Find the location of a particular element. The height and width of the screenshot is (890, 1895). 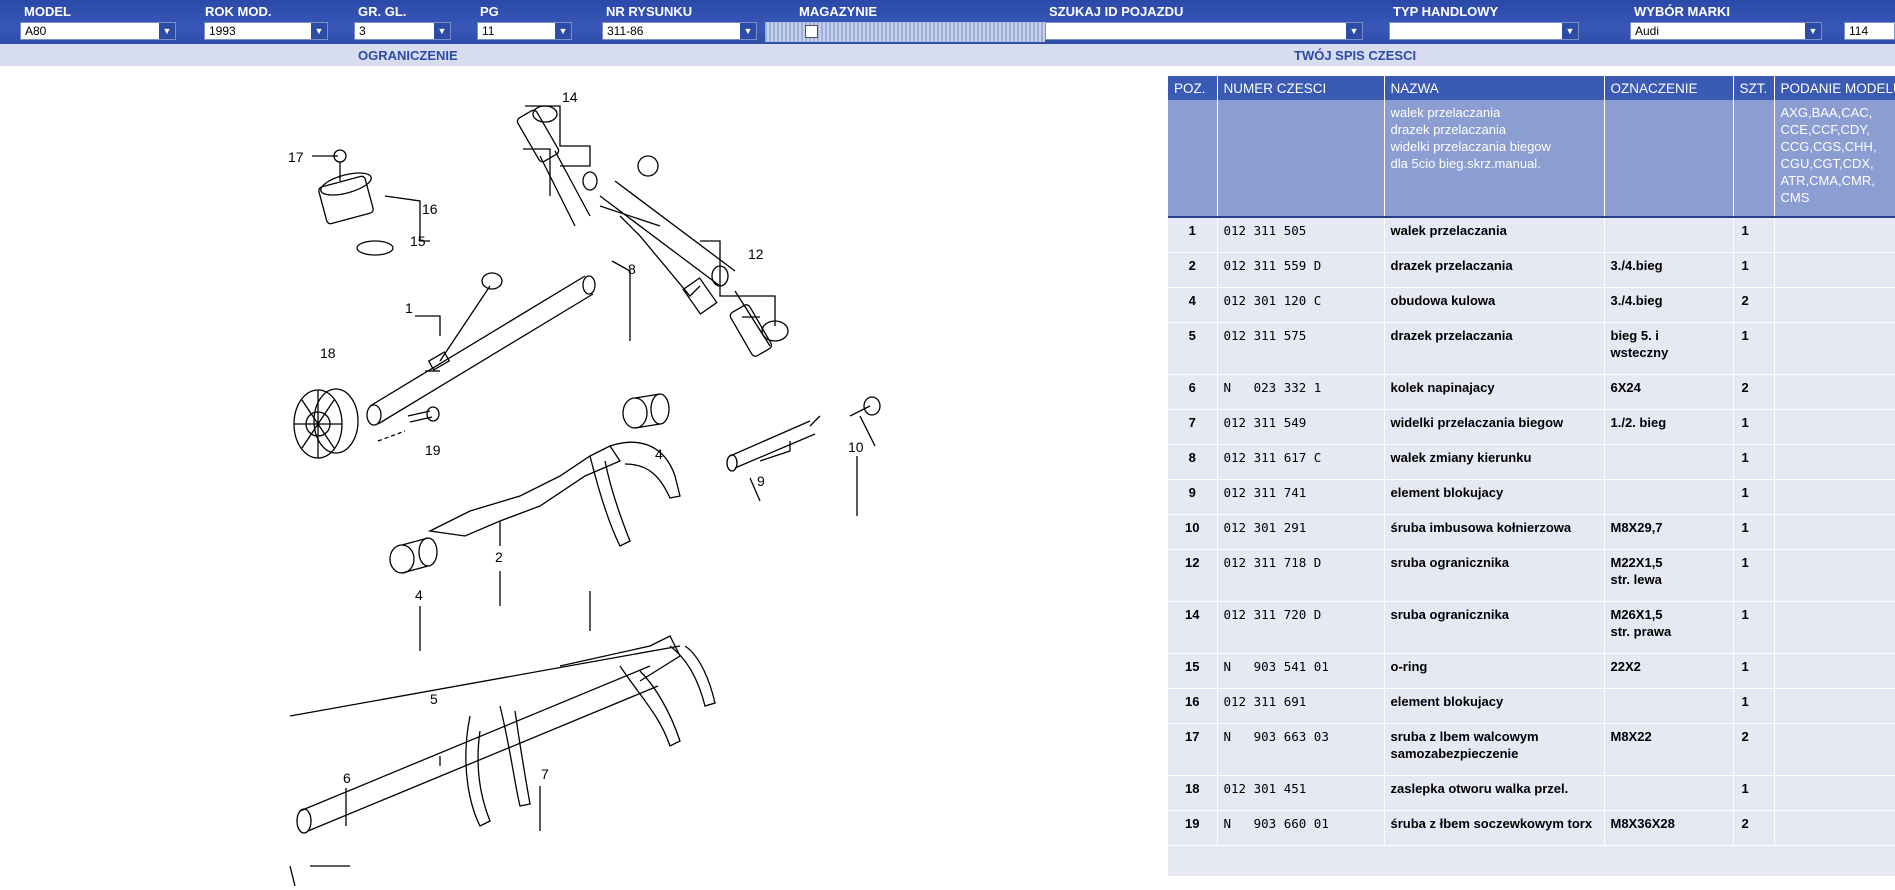

row-pos-text: 15 is located at coordinates (1192, 666).